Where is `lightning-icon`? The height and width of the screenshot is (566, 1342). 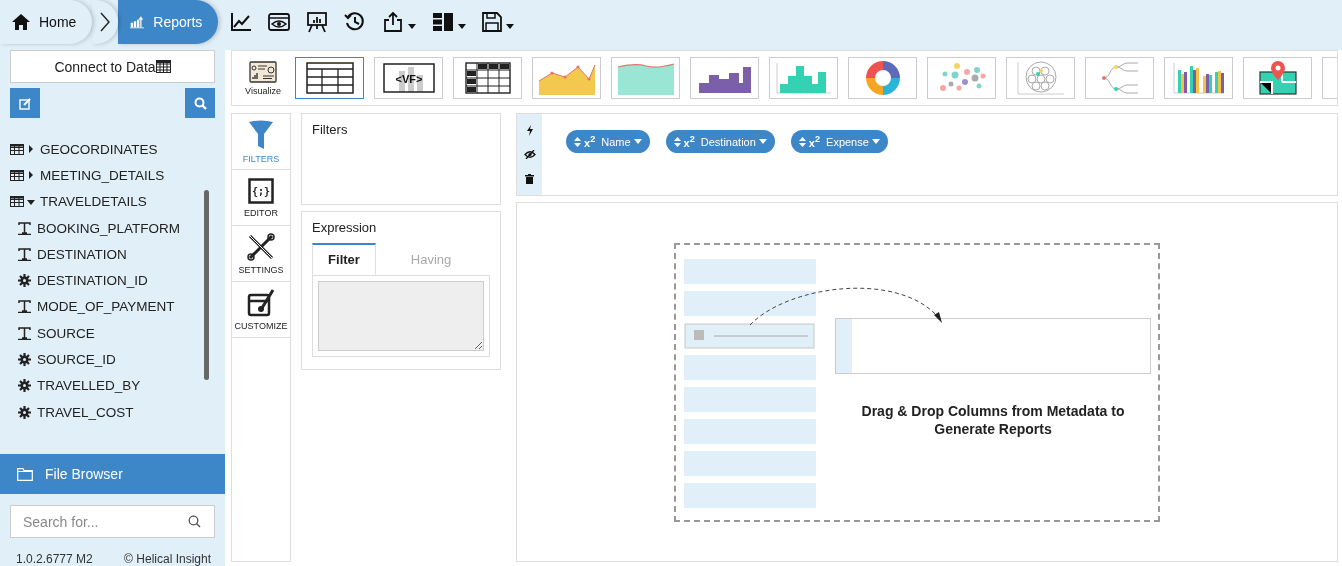 lightning-icon is located at coordinates (529, 131).